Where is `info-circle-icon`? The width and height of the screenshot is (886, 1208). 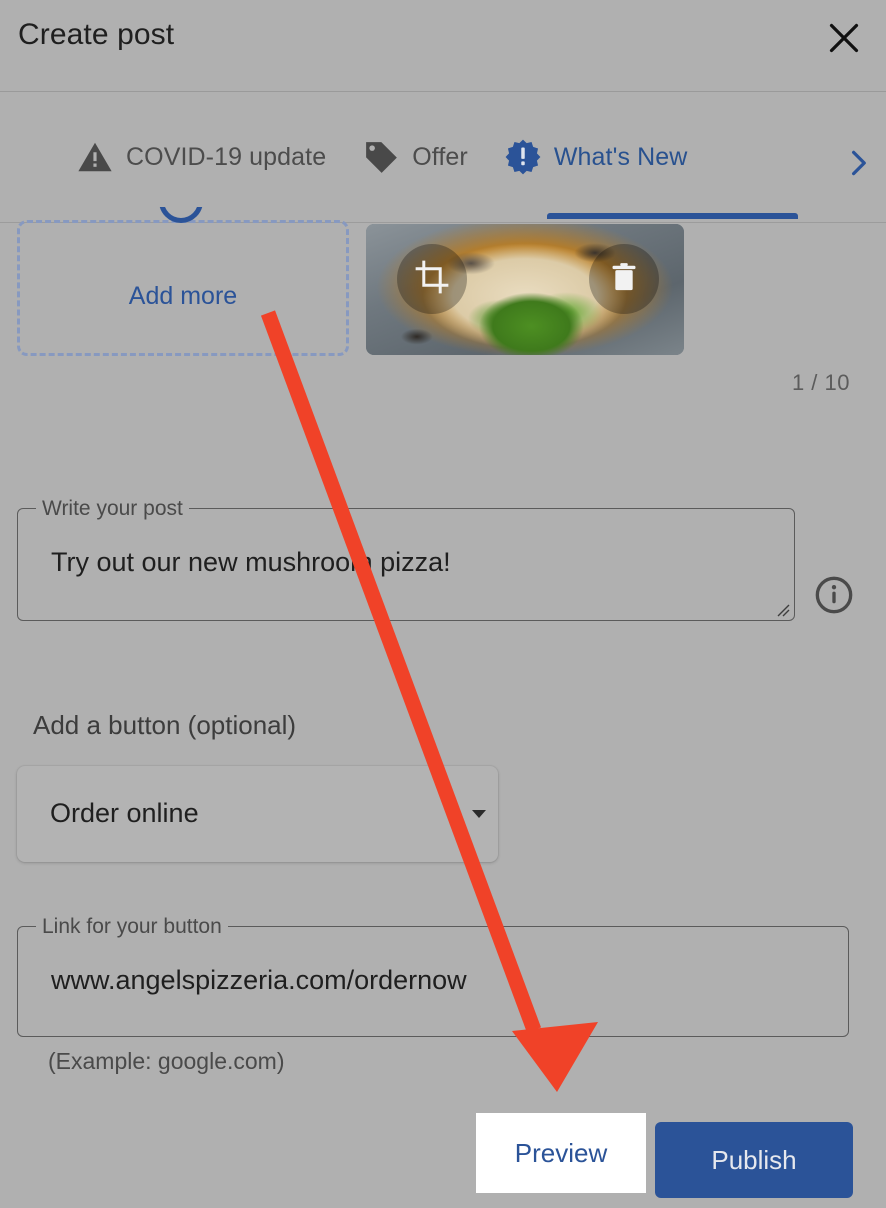
info-circle-icon is located at coordinates (834, 597).